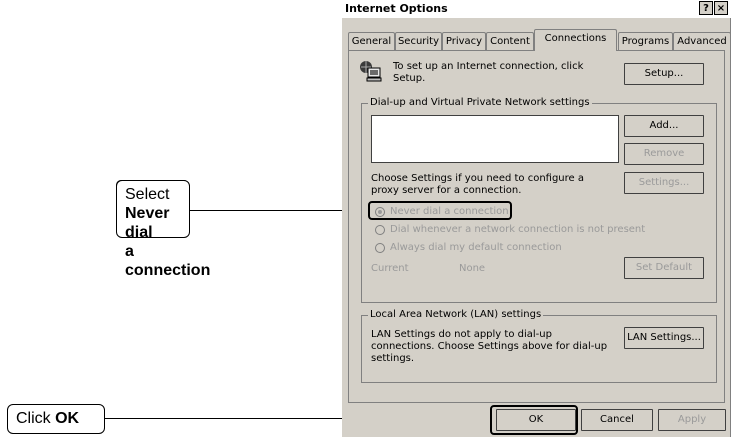 Image resolution: width=742 pixels, height=437 pixels. What do you see at coordinates (617, 420) in the screenshot?
I see `cancel-button: Cancel` at bounding box center [617, 420].